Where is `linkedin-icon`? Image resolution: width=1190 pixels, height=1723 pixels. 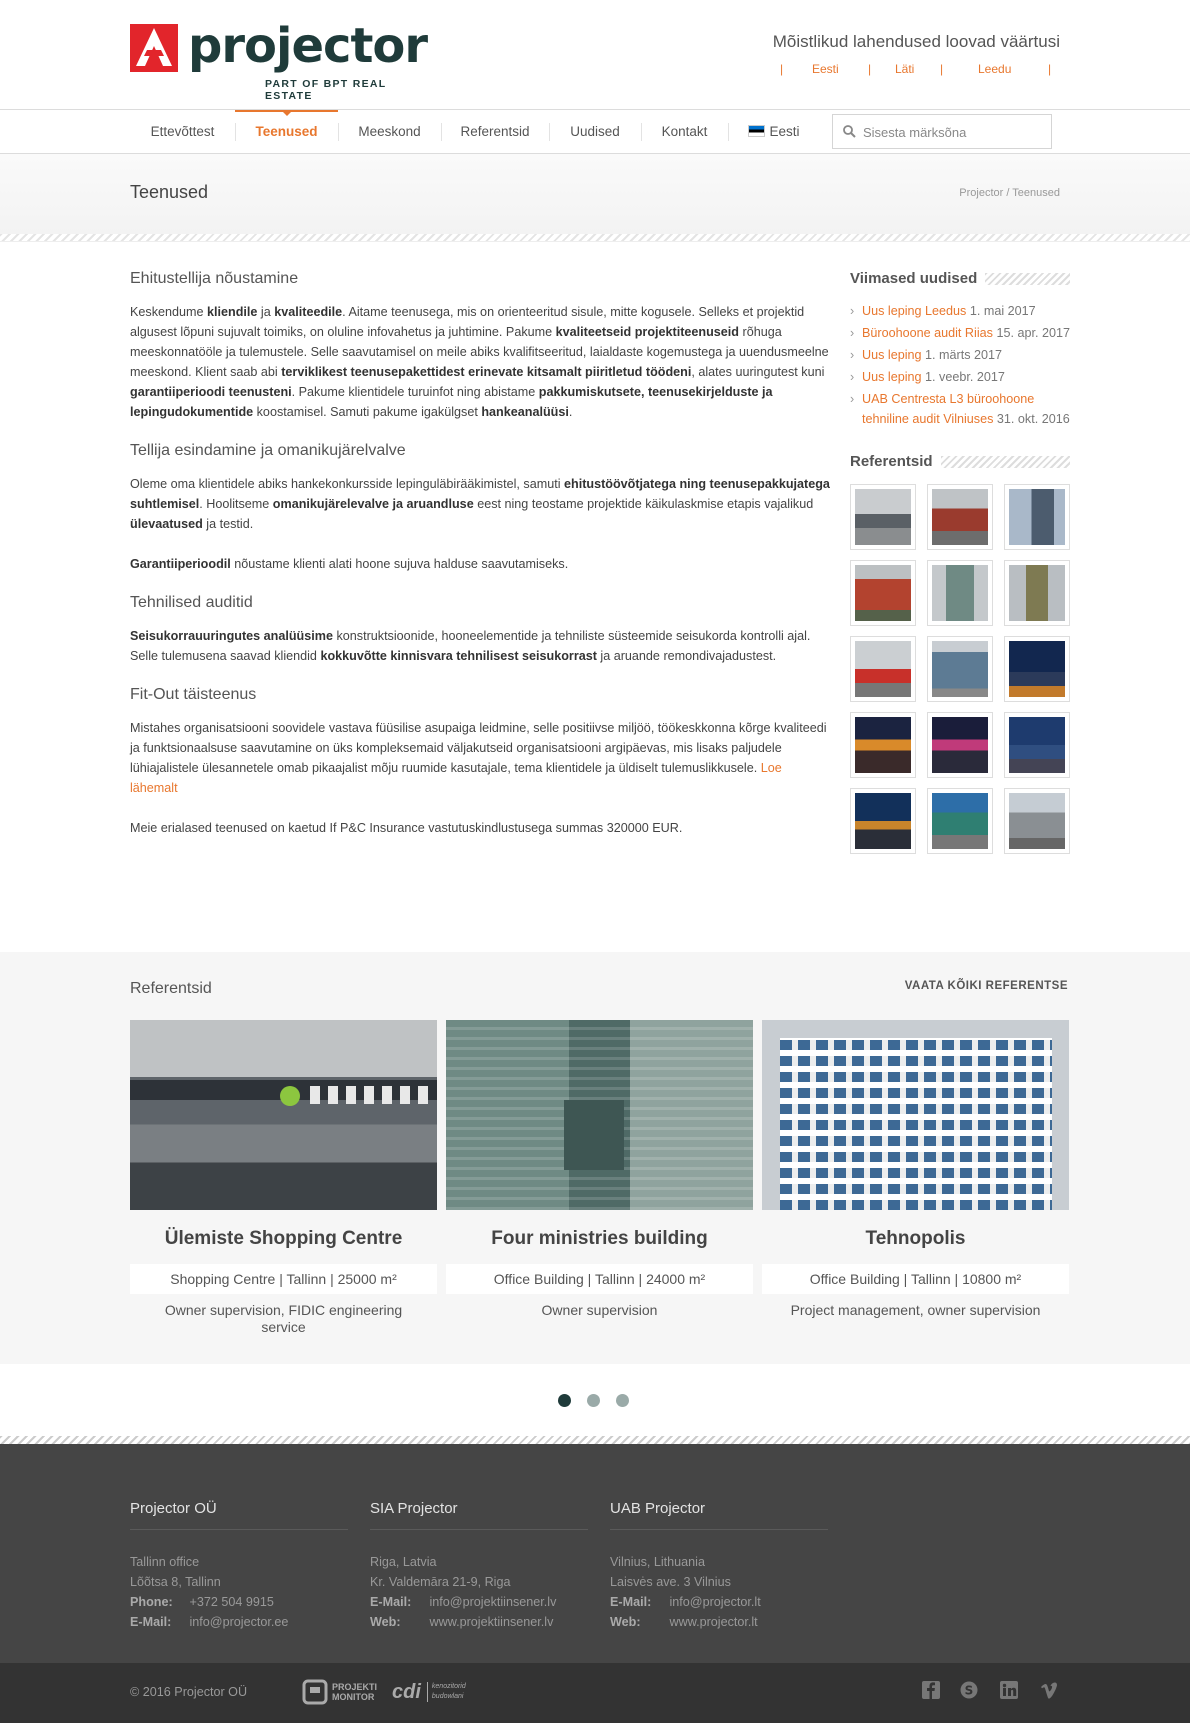 linkedin-icon is located at coordinates (1009, 1690).